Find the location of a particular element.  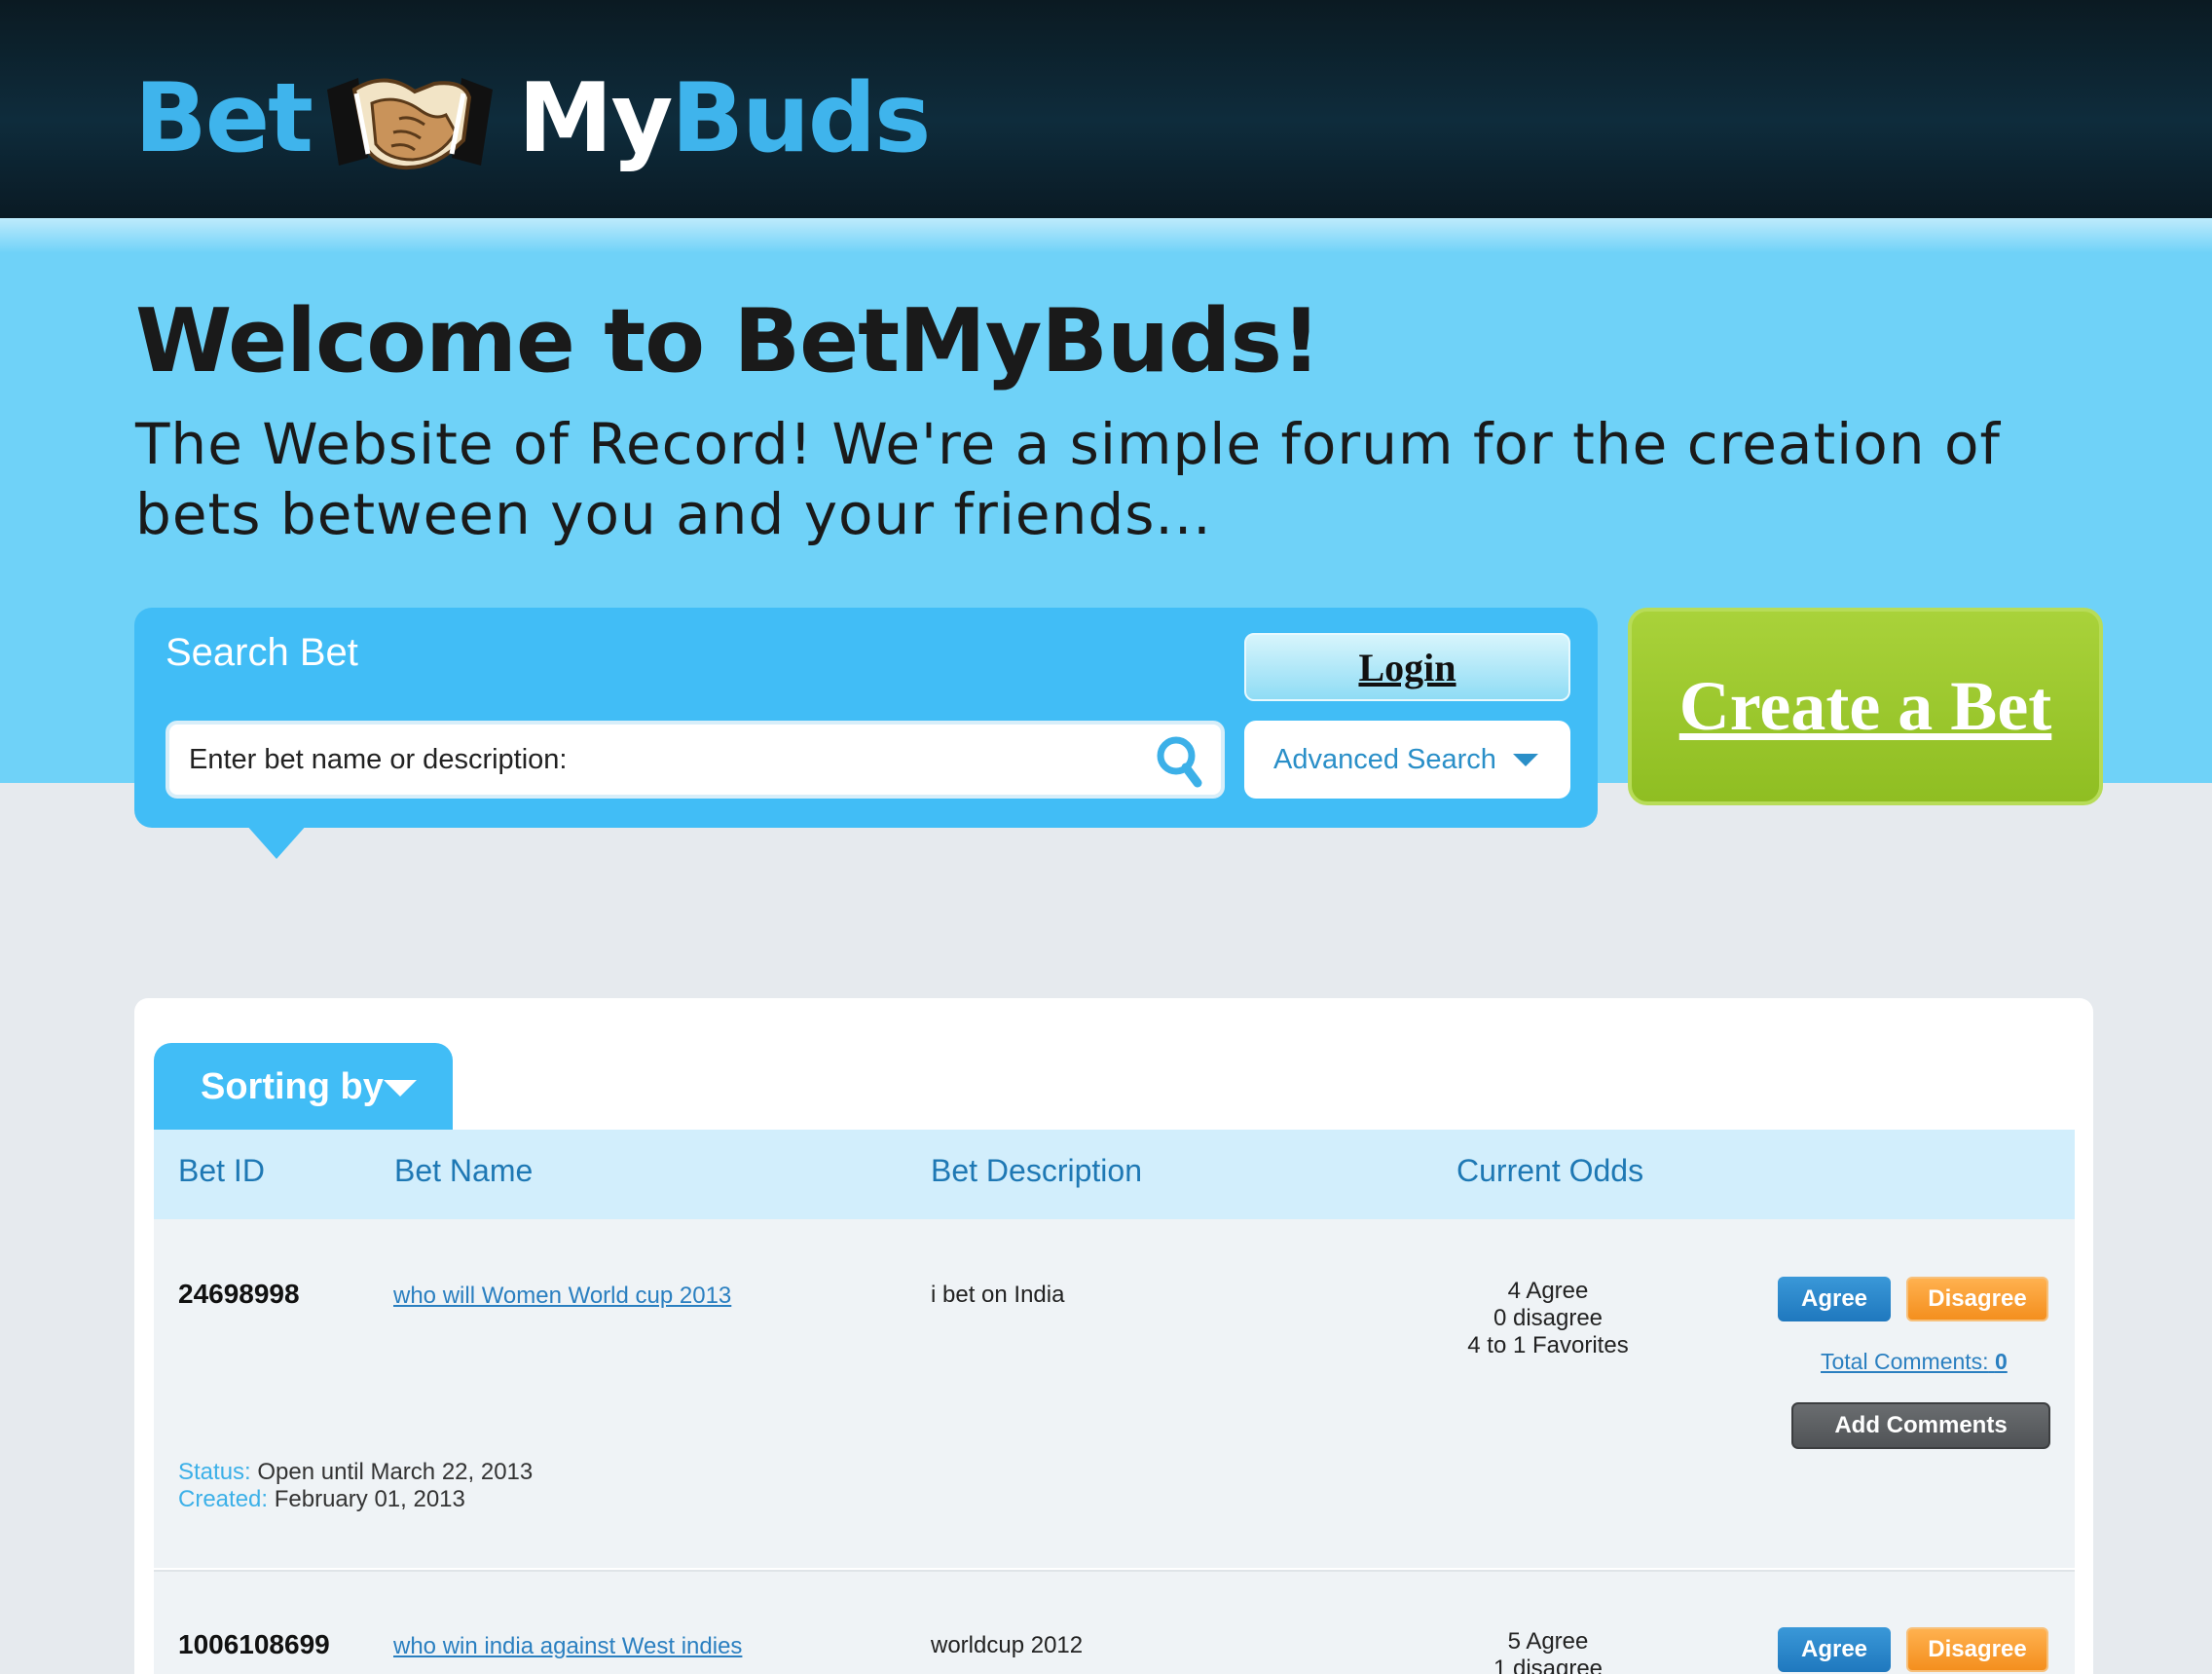

create-bet-button: Create a Bet is located at coordinates (1865, 706).